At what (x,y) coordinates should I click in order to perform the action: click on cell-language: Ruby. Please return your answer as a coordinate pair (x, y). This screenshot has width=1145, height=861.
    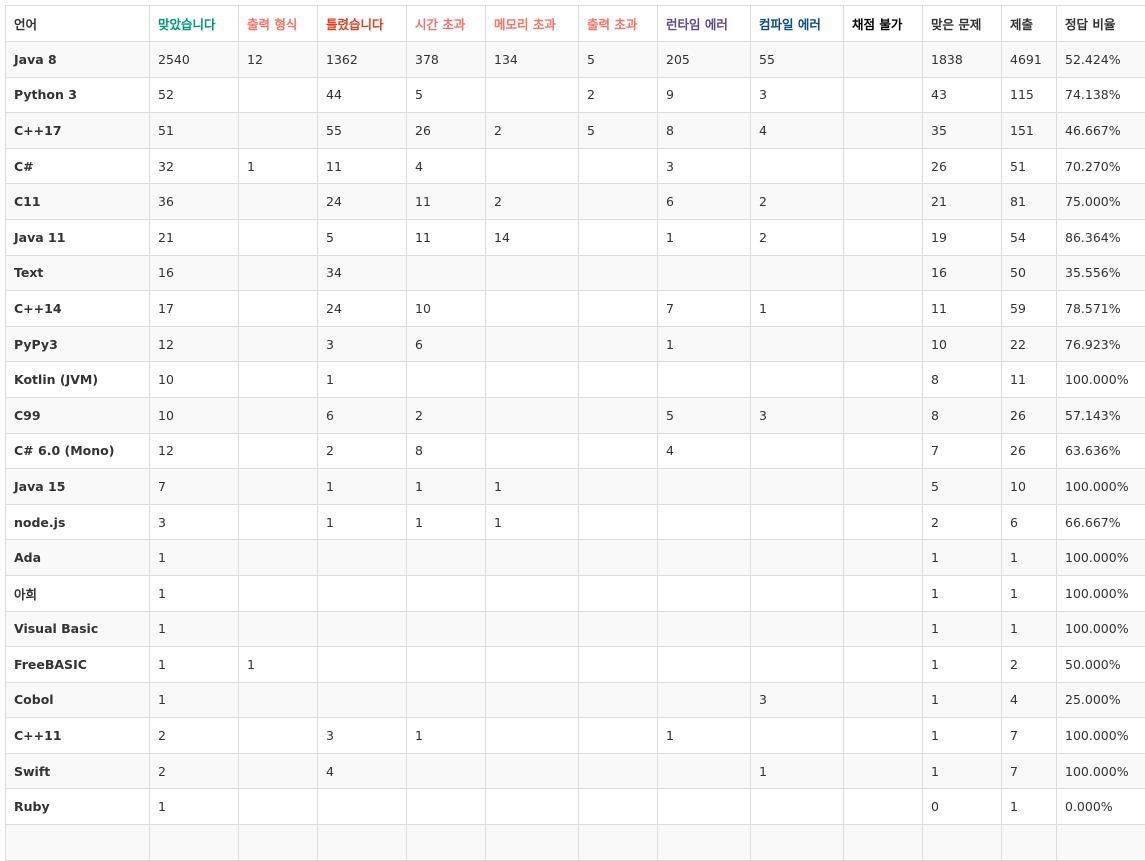
    Looking at the image, I should click on (78, 807).